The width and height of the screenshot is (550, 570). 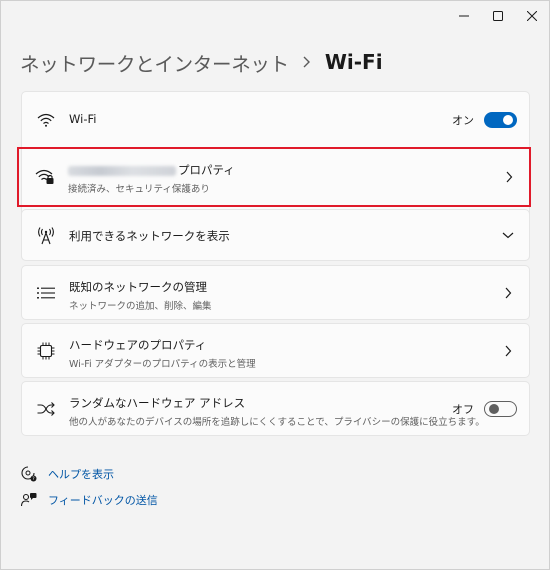 What do you see at coordinates (81, 474) in the screenshot?
I see `help-link-label: ヘルプを表示` at bounding box center [81, 474].